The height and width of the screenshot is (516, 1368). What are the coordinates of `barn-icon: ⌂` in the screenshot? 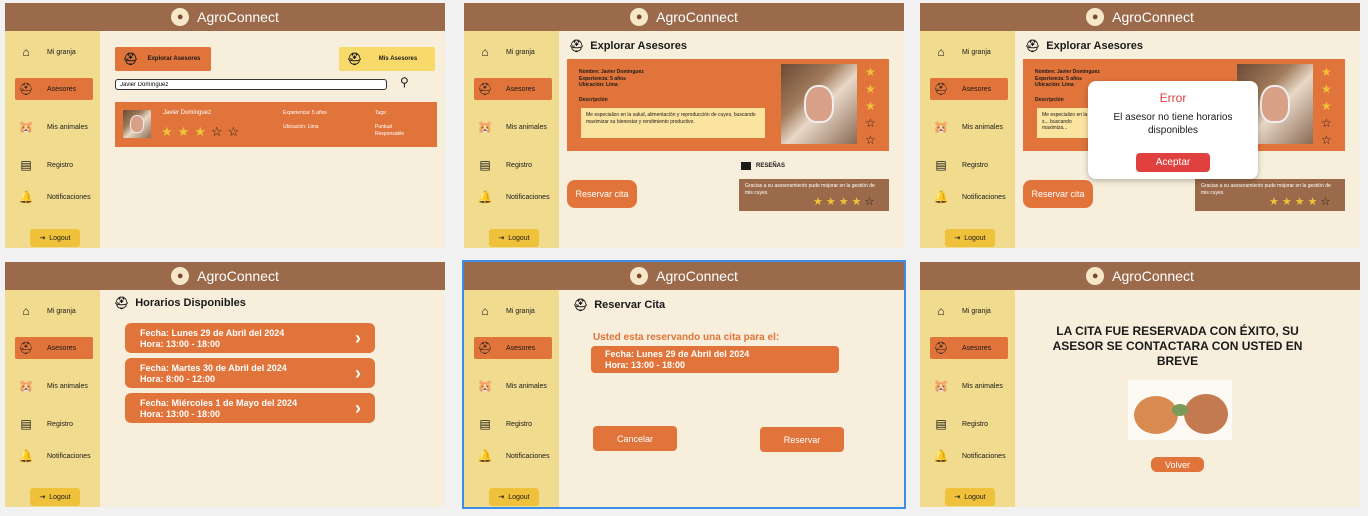 It's located at (26, 52).